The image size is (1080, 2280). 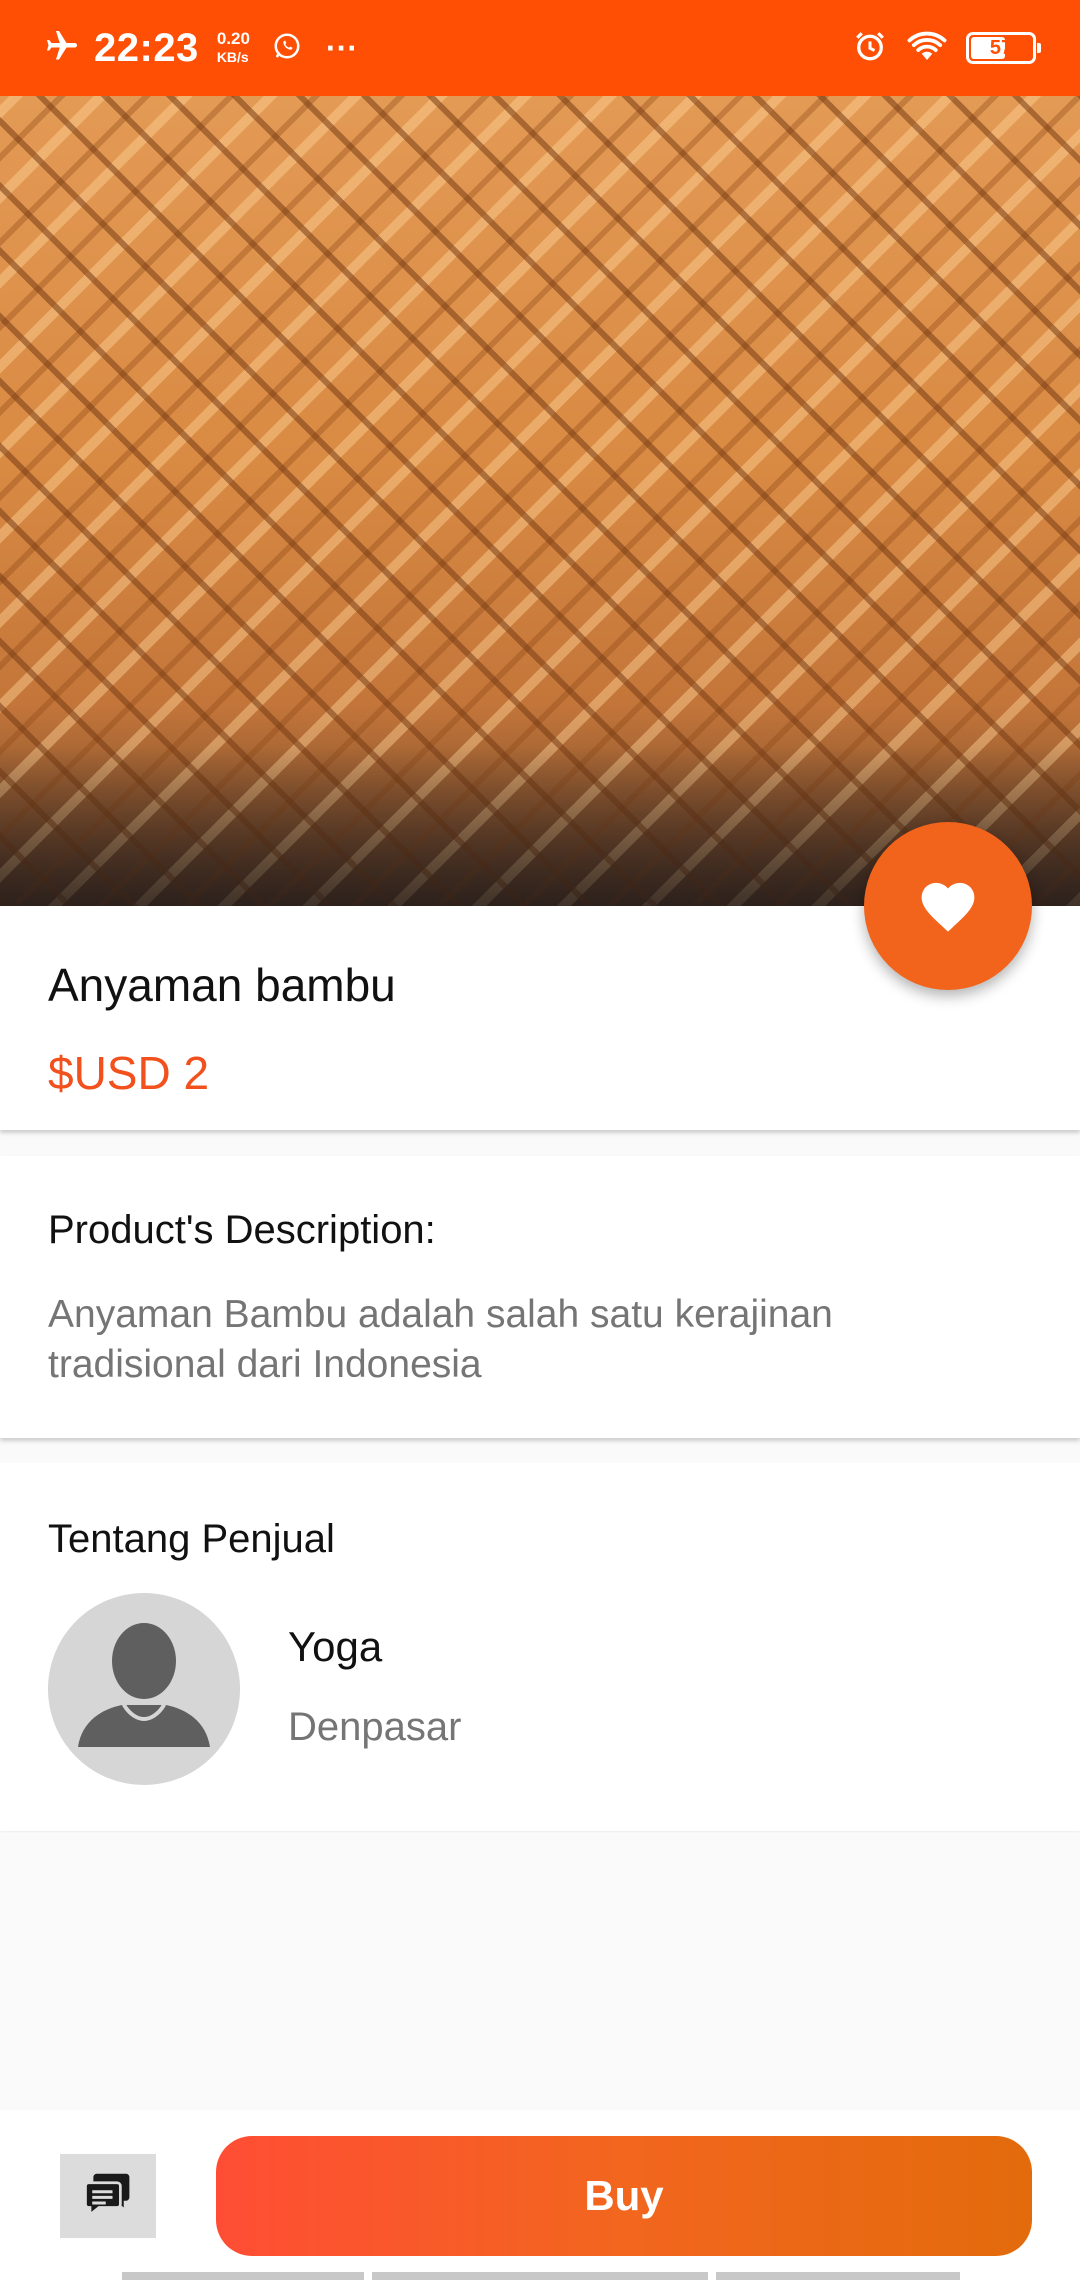 I want to click on seller-heading: Tentang Penjual, so click(x=191, y=1539).